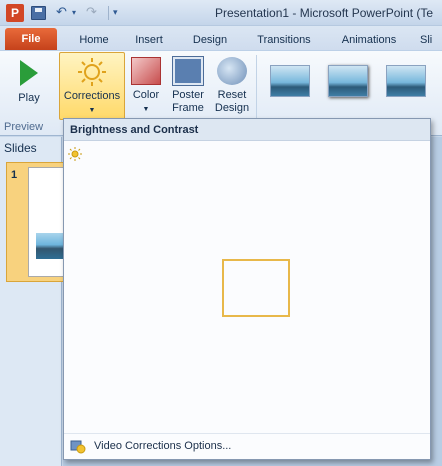  Describe the element at coordinates (146, 71) in the screenshot. I see `color-icon` at that location.